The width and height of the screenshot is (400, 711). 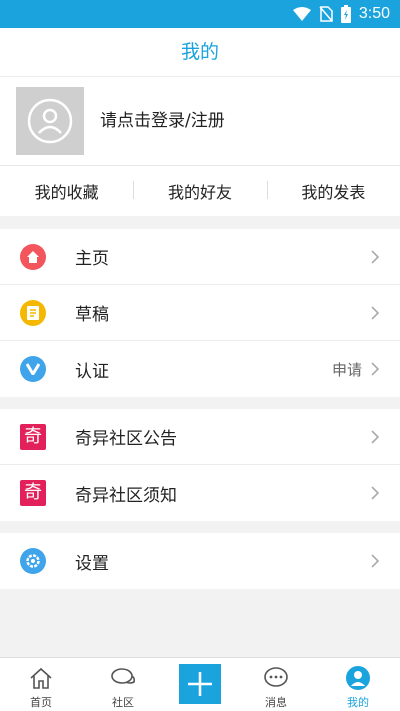 I want to click on home-outline-icon, so click(x=41, y=678).